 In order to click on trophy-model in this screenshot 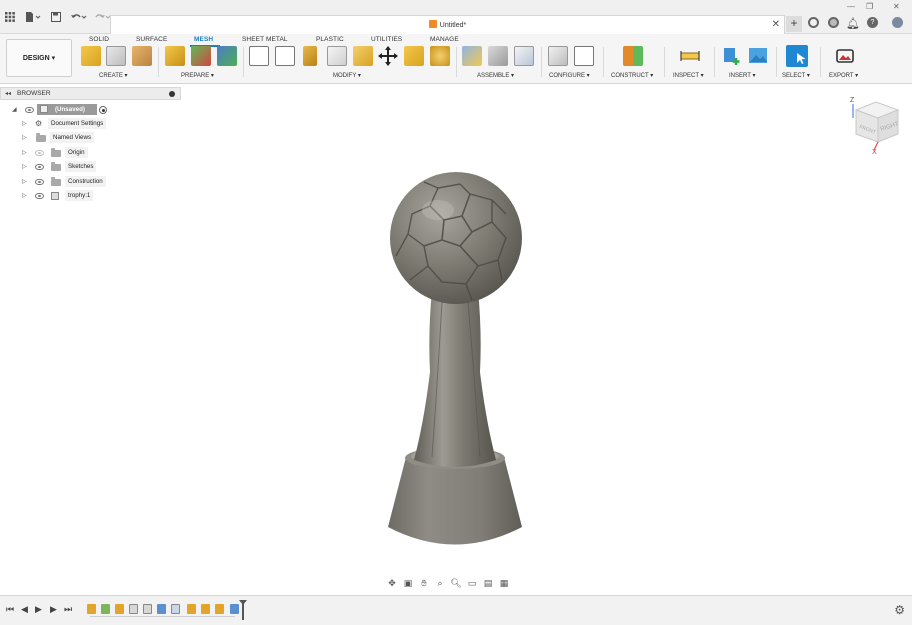, I will do `click(455, 363)`.